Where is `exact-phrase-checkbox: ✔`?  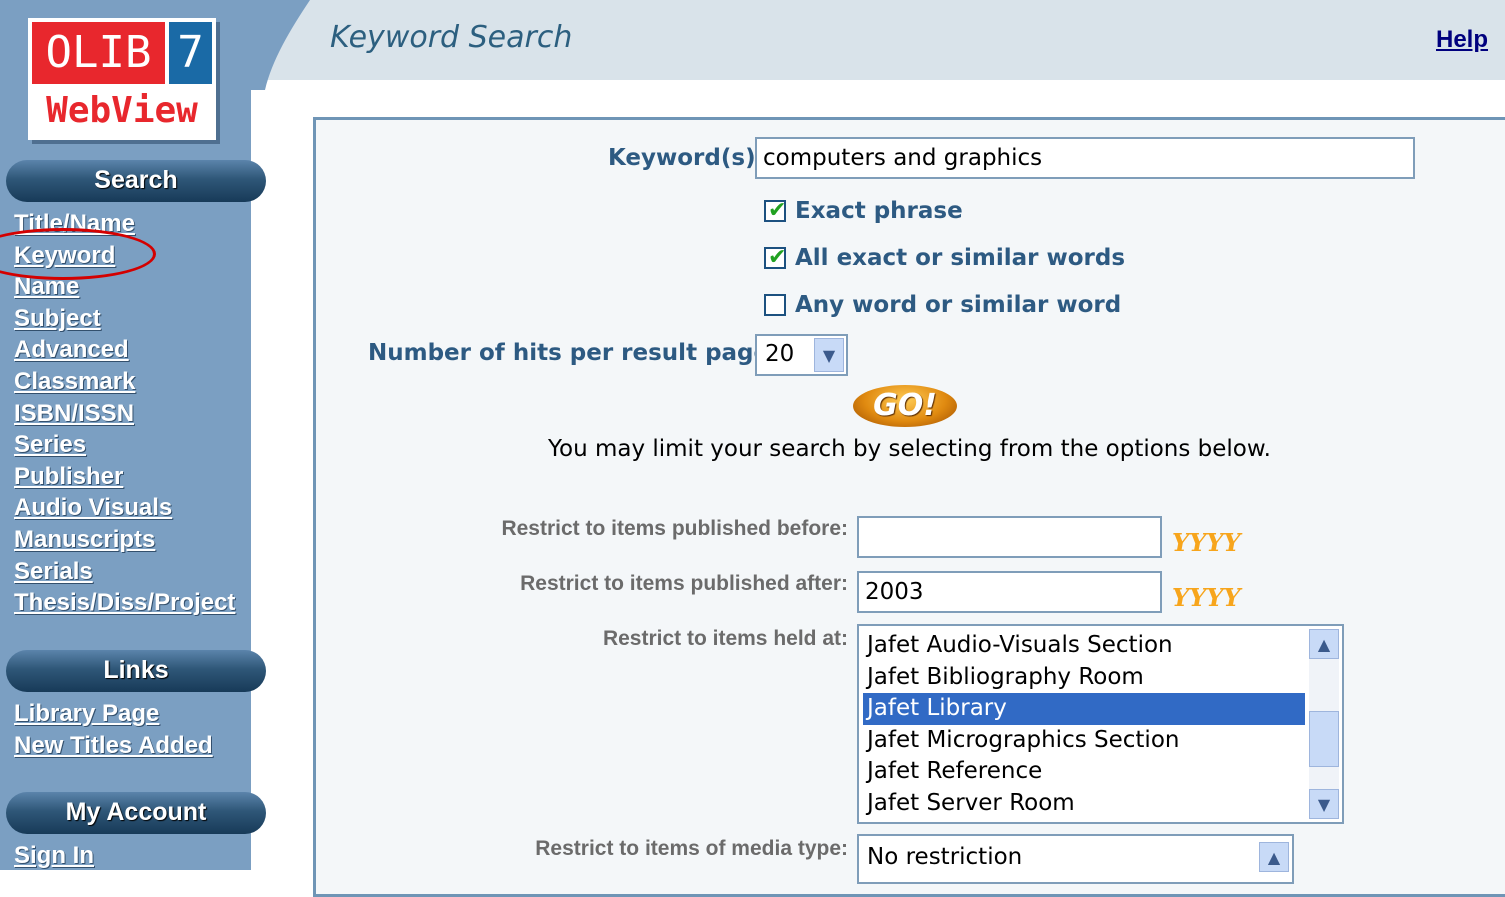 exact-phrase-checkbox: ✔ is located at coordinates (775, 210).